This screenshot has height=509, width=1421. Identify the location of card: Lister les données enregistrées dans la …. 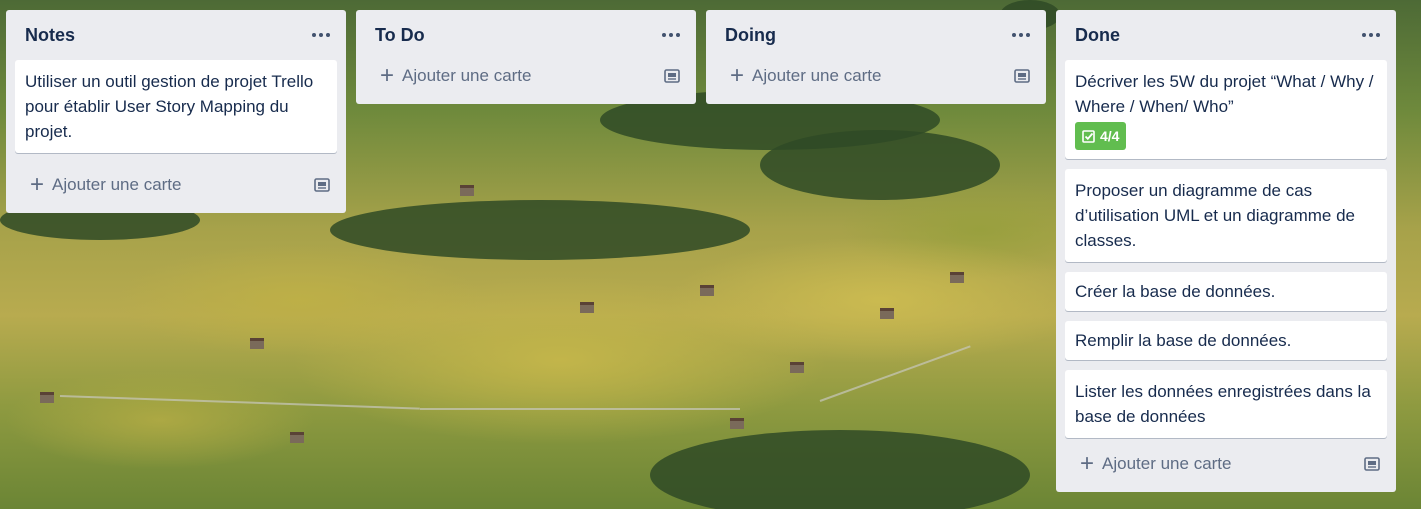
(1226, 404).